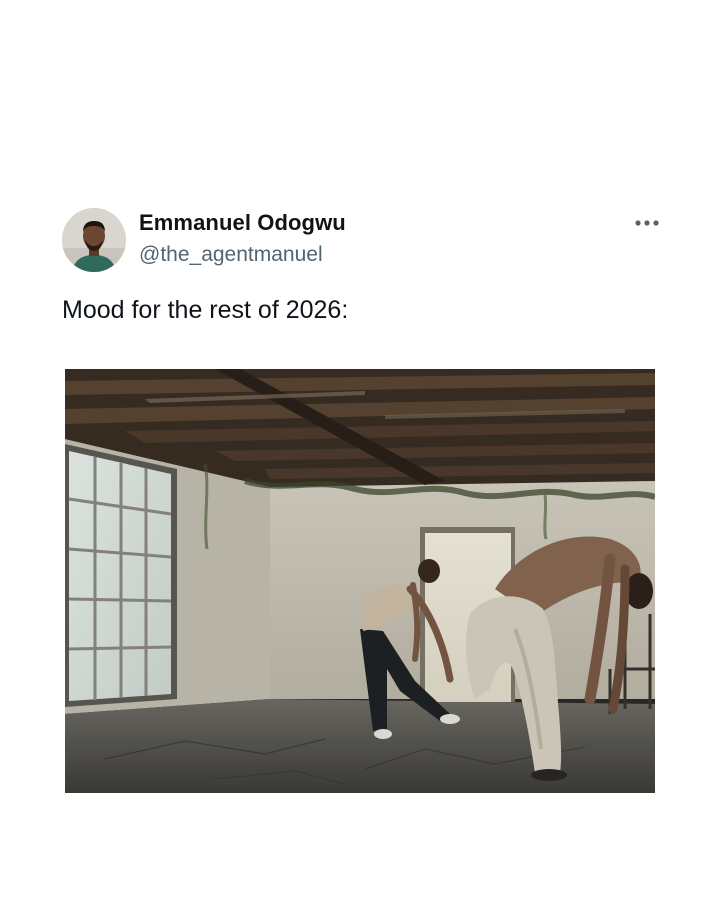  Describe the element at coordinates (205, 310) in the screenshot. I see `tweet-text: Mood for the rest of 2026:` at that location.